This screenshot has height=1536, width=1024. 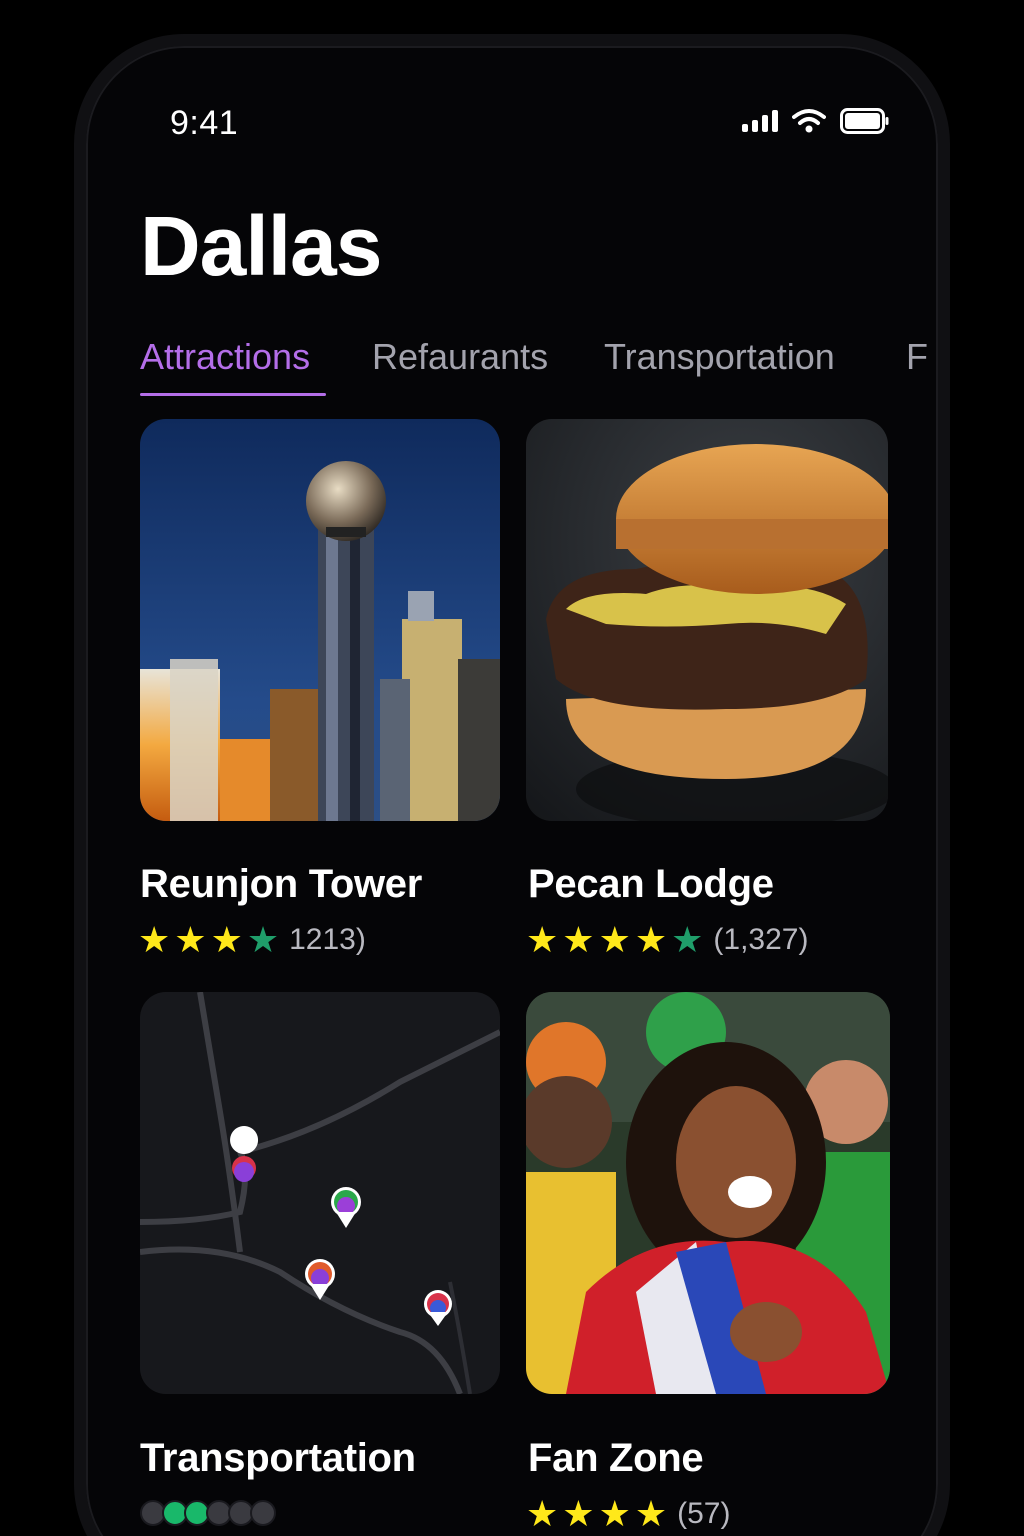 I want to click on rating-dot, so click(x=263, y=1513).